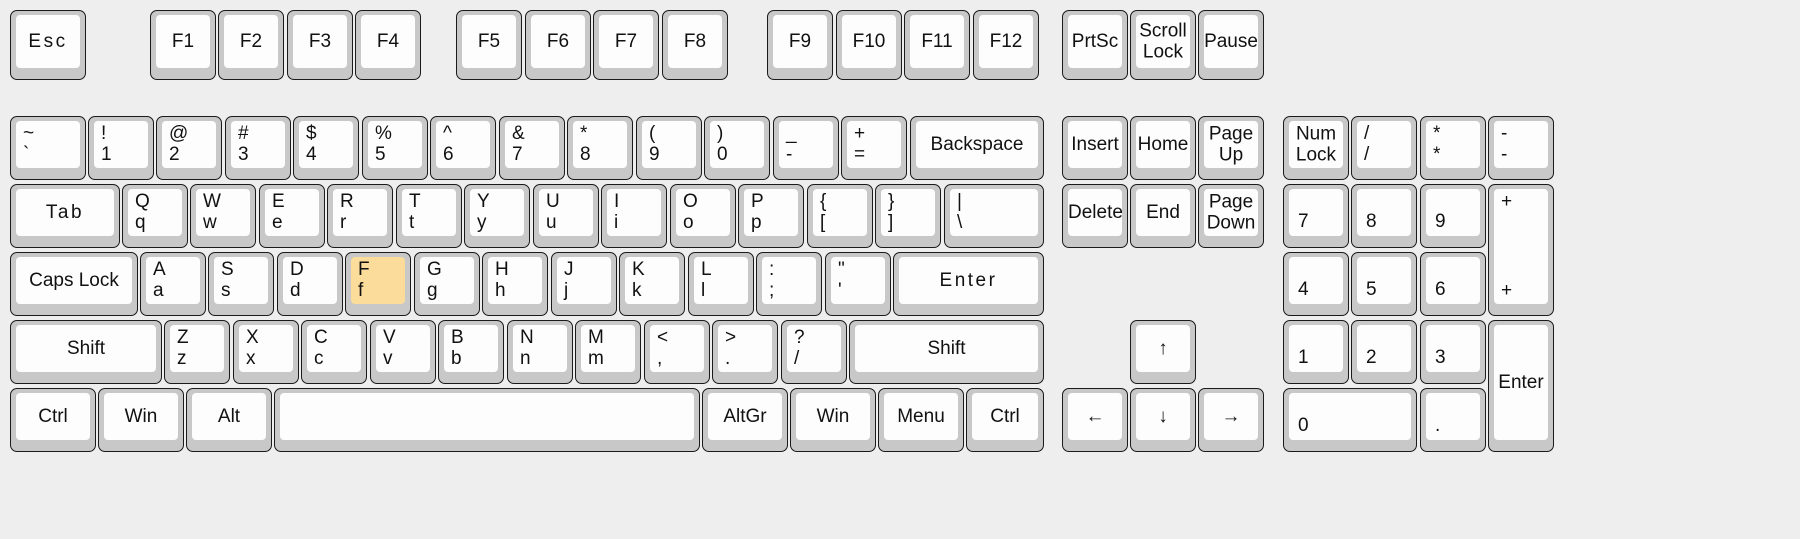 The height and width of the screenshot is (539, 1800). I want to click on key-digit1: ! 1, so click(121, 148).